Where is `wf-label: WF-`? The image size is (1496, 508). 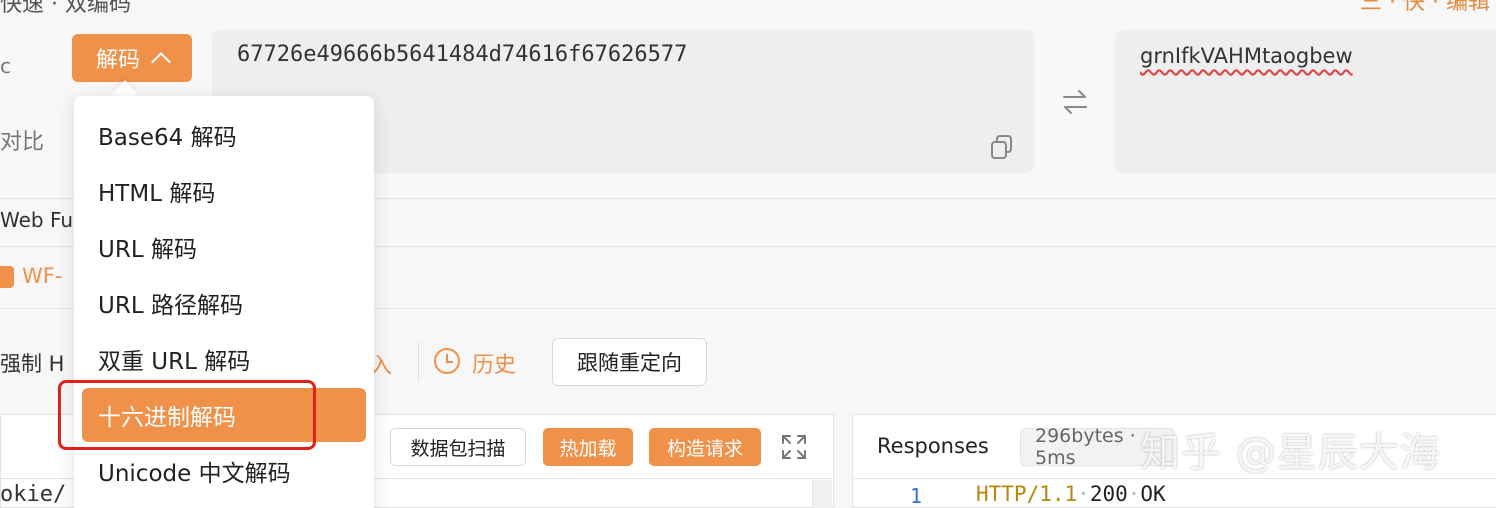 wf-label: WF- is located at coordinates (42, 276).